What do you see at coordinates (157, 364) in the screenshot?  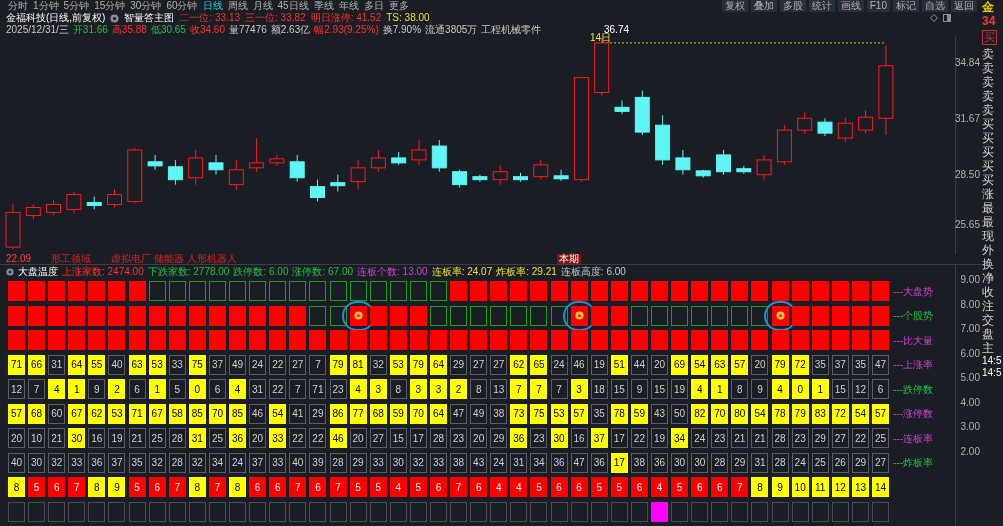 I see `value-cell: 53` at bounding box center [157, 364].